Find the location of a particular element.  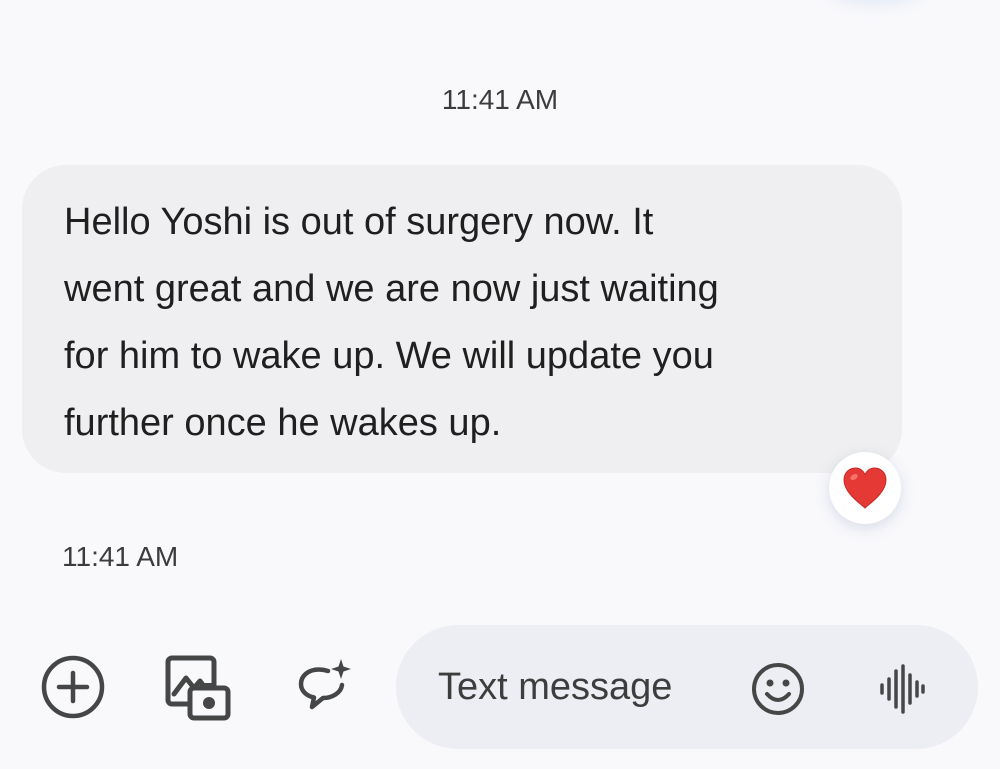

add-button is located at coordinates (73, 687).